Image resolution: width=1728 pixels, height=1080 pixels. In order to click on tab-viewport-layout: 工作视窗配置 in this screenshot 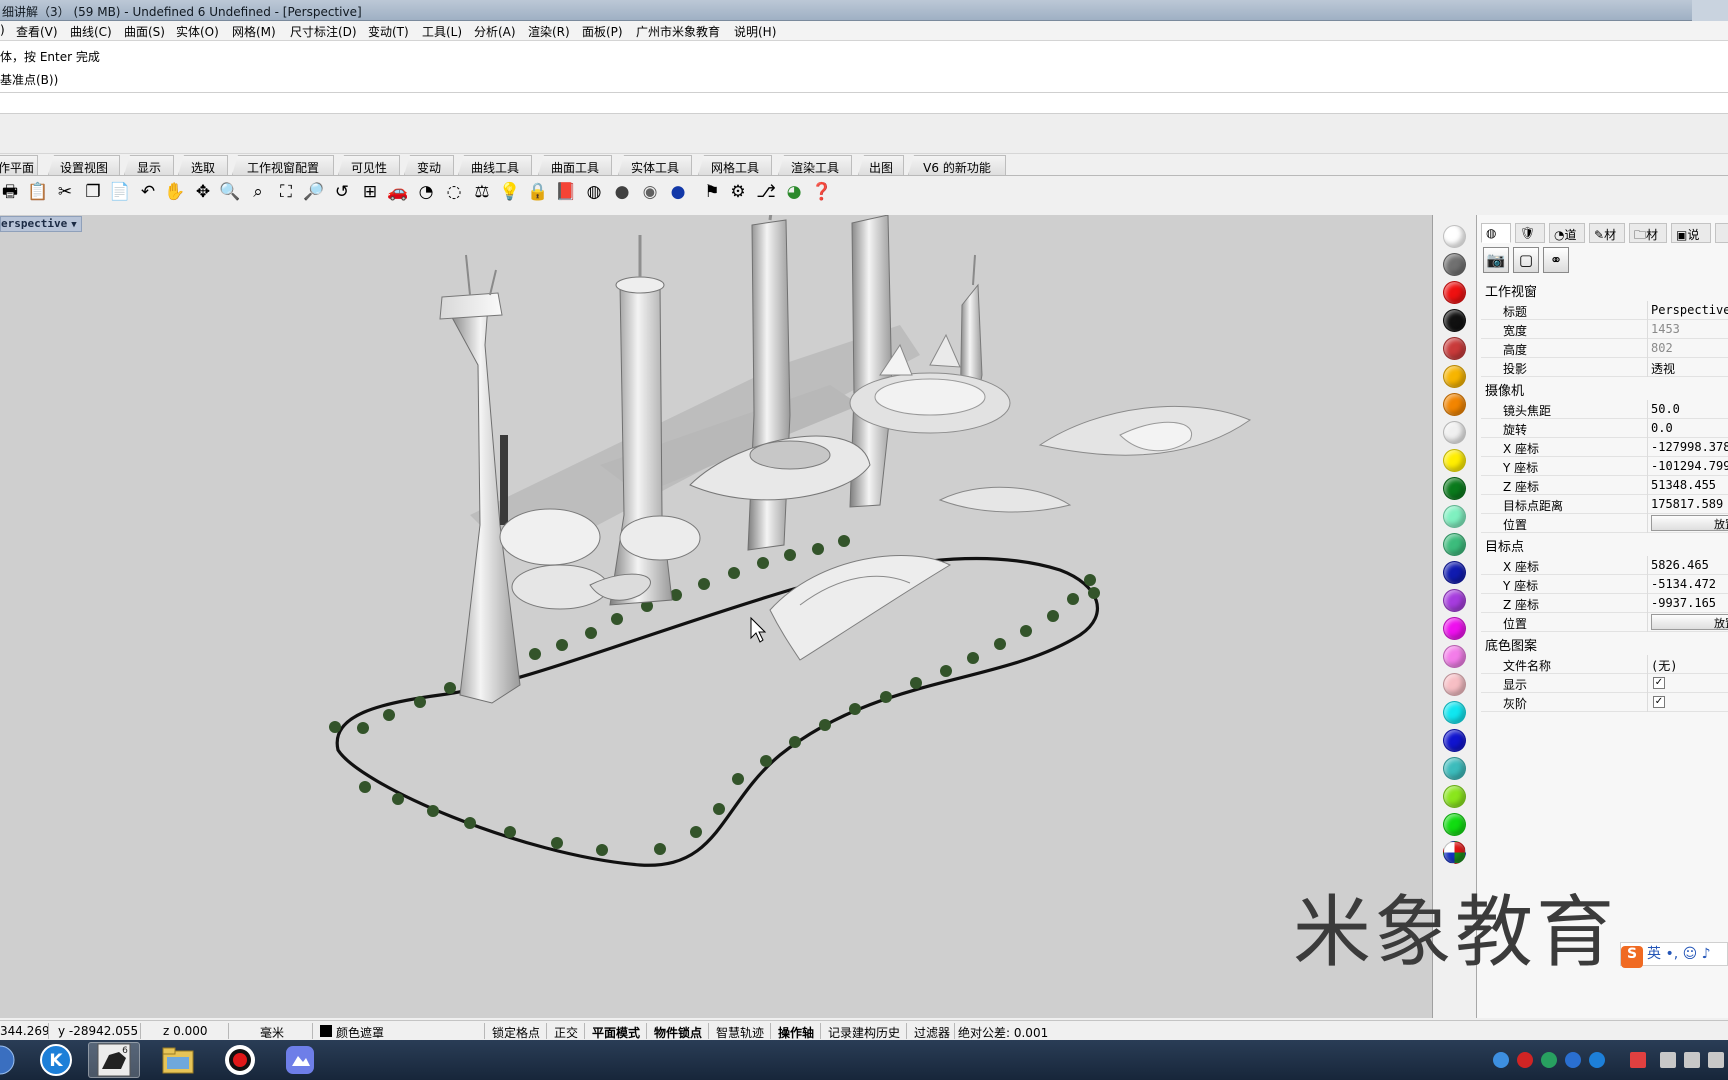, I will do `click(283, 165)`.